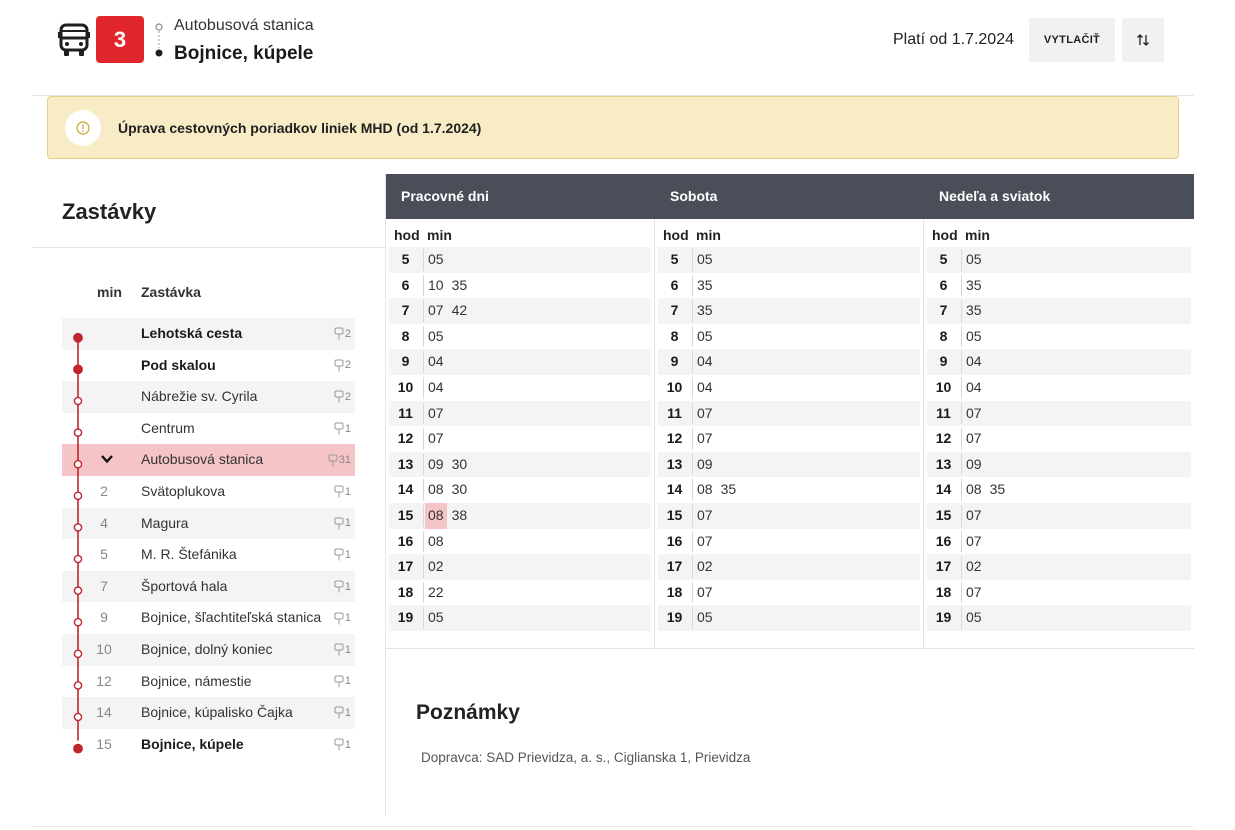 The image size is (1235, 830). Describe the element at coordinates (344, 460) in the screenshot. I see `platform-number: 31` at that location.